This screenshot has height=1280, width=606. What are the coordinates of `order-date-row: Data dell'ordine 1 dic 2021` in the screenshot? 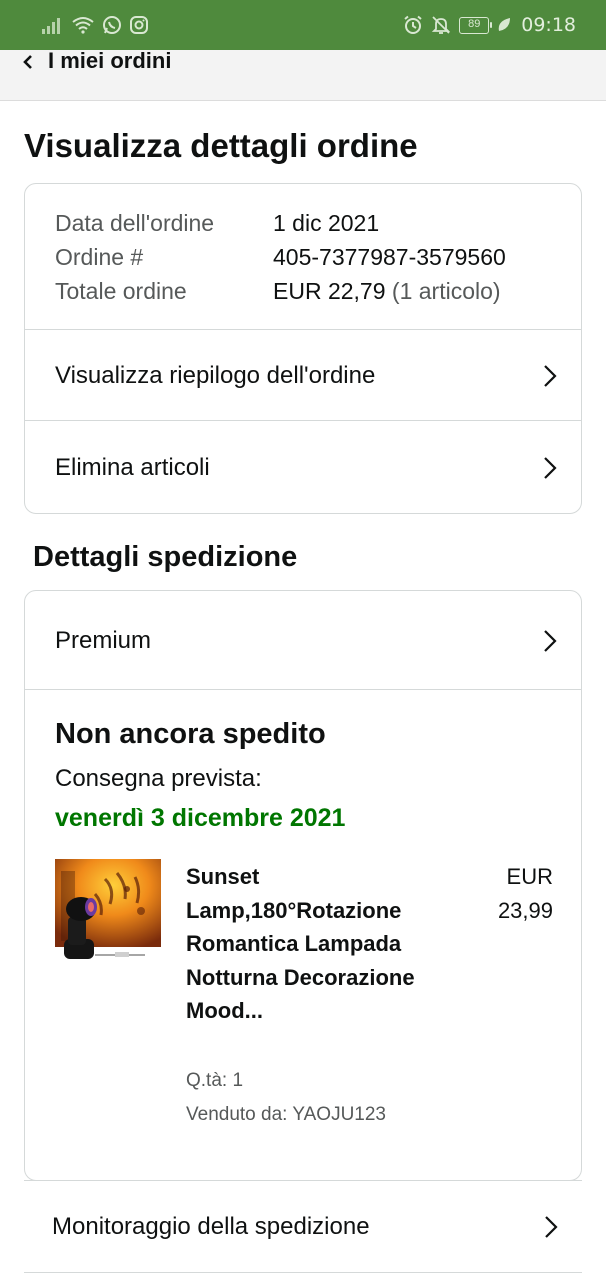 It's located at (280, 223).